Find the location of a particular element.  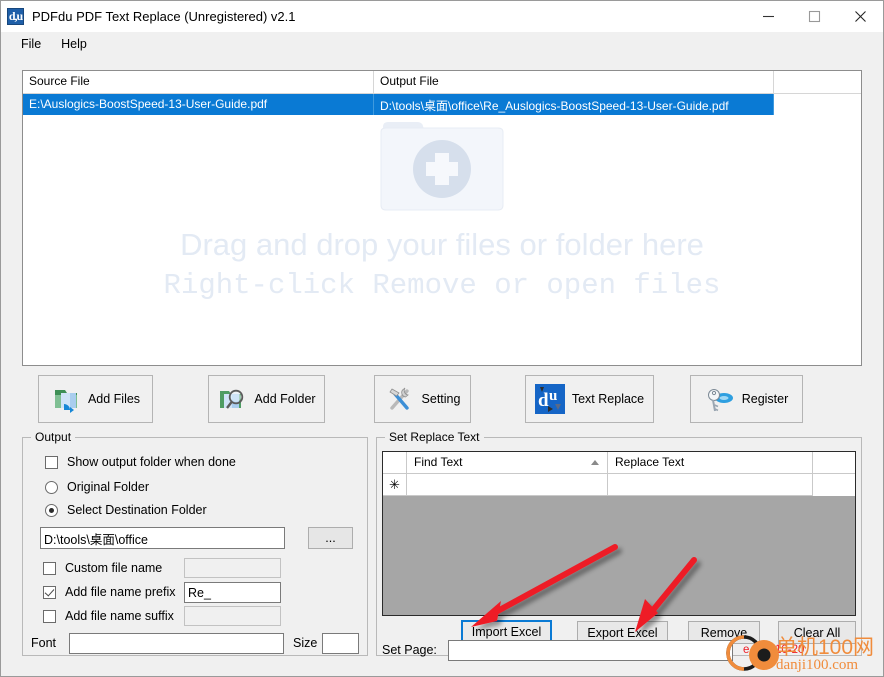

select-destination-folder-label: Select Destination Folder is located at coordinates (137, 510).